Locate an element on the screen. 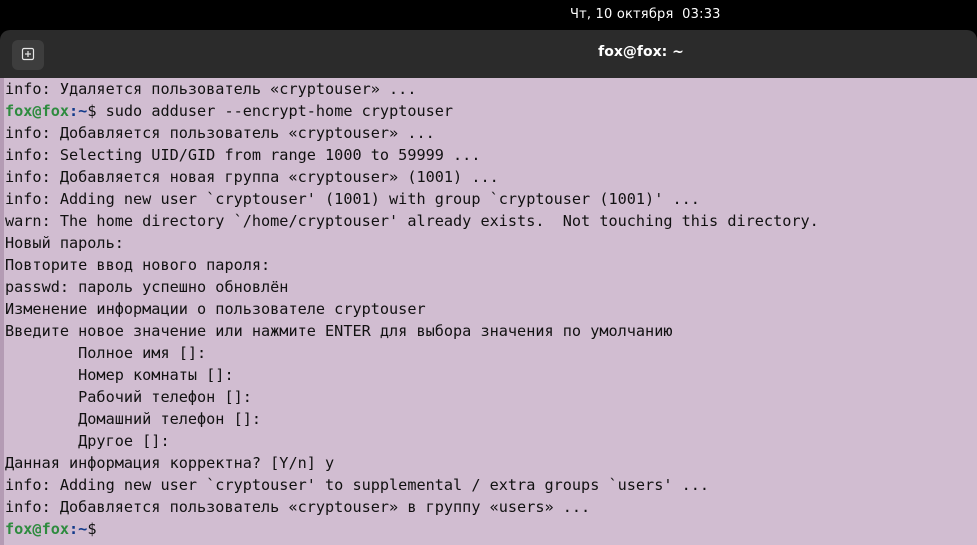 This screenshot has height=545, width=977. line-text: passwd: пароль успешно обновлён is located at coordinates (147, 287).